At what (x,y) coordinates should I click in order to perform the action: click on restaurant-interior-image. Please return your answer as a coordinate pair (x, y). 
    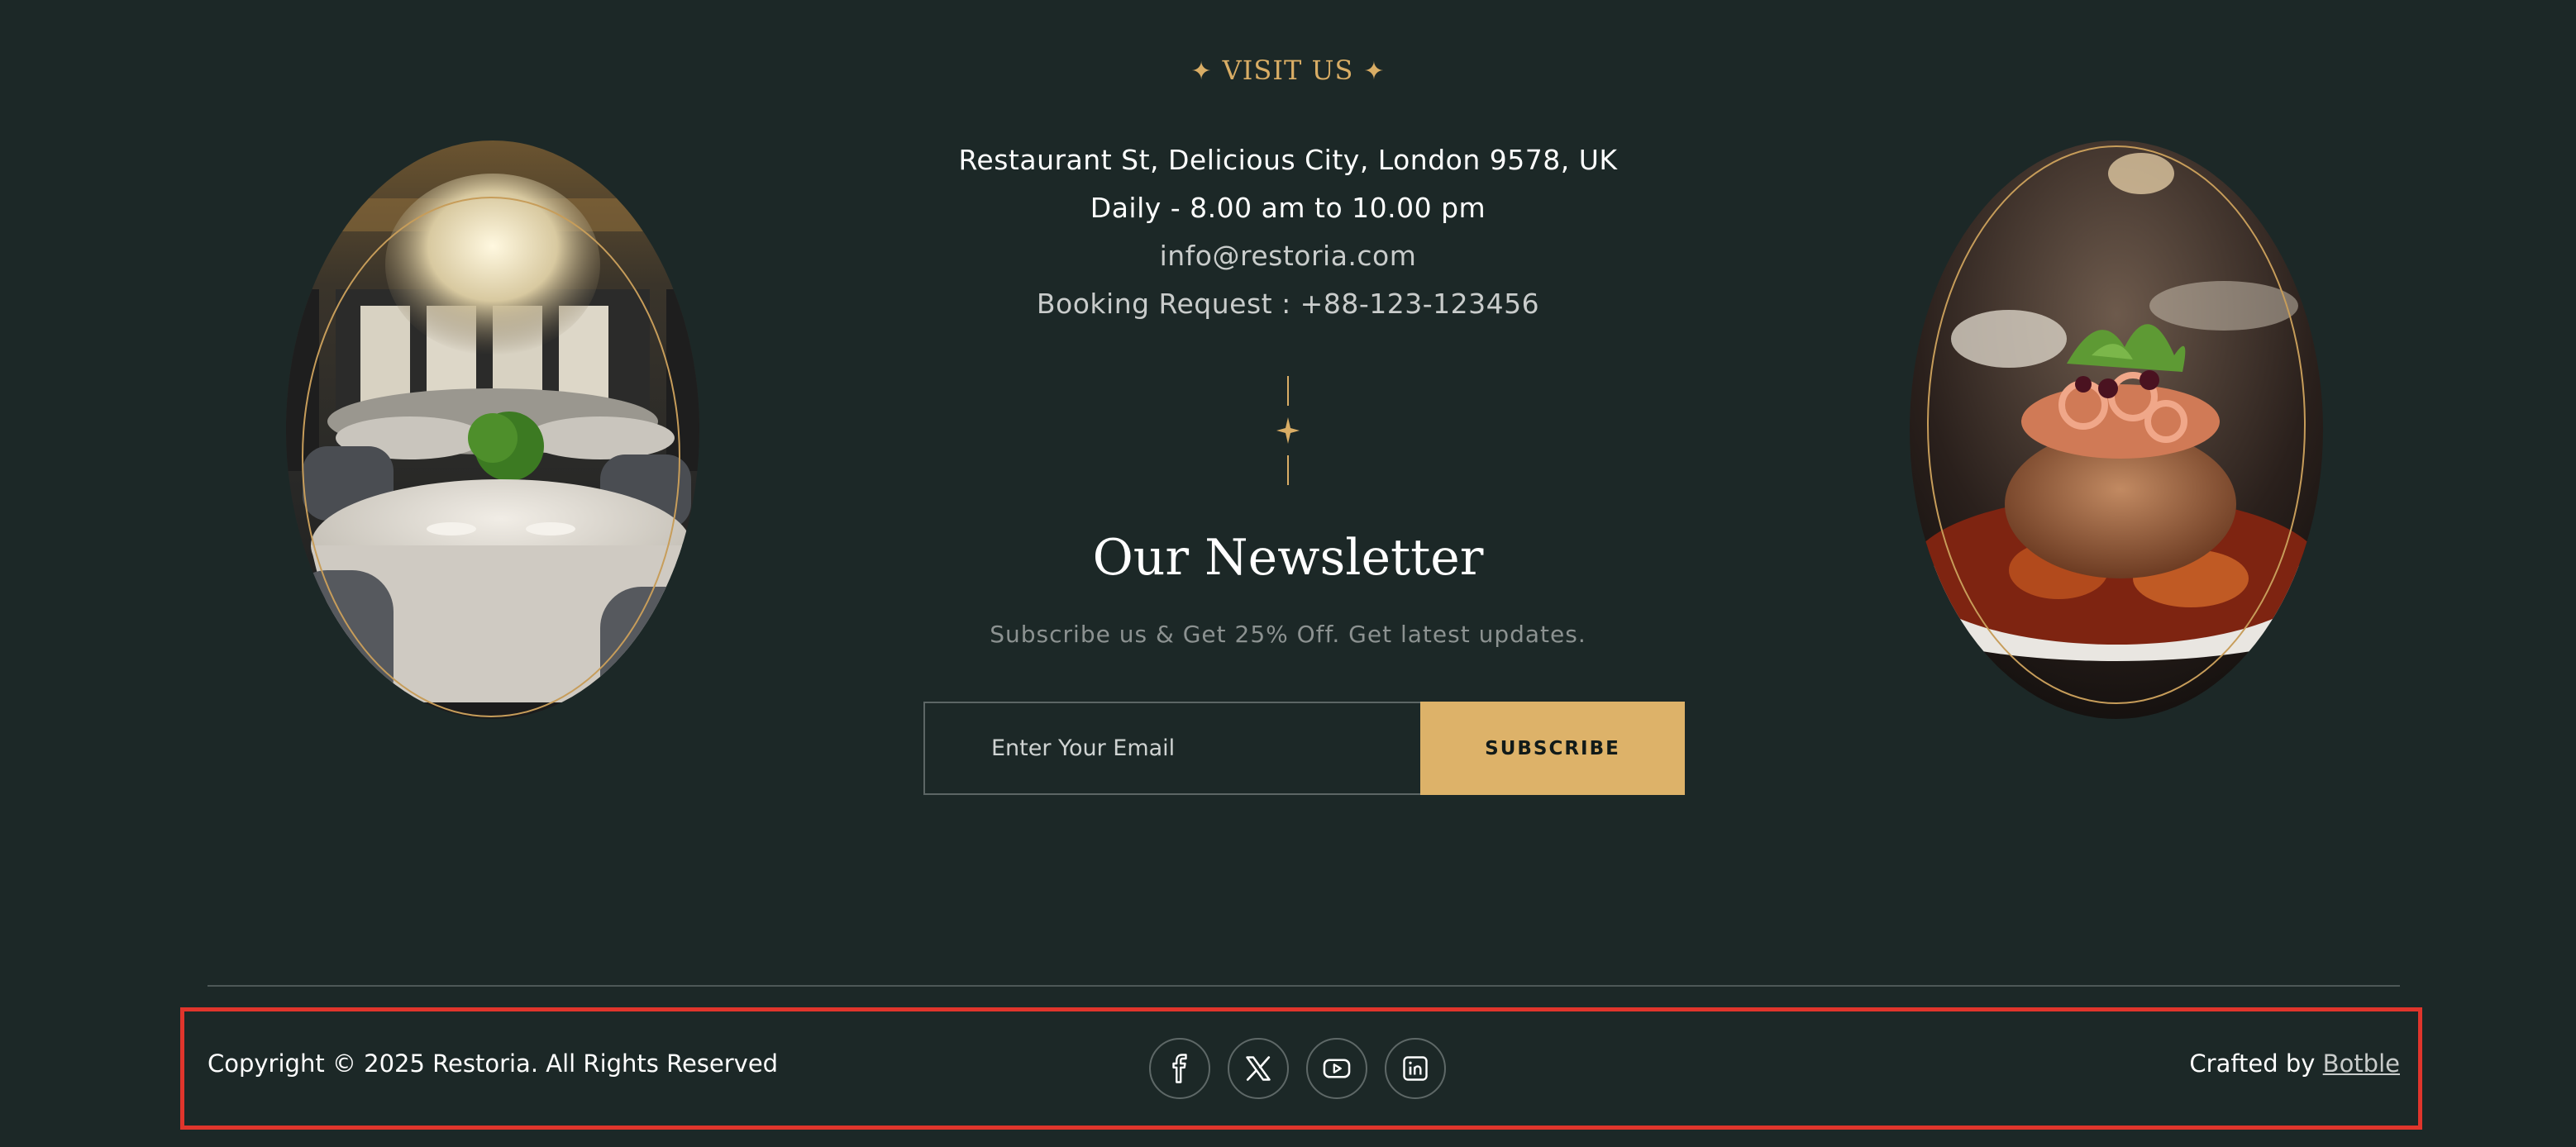
    Looking at the image, I should click on (492, 429).